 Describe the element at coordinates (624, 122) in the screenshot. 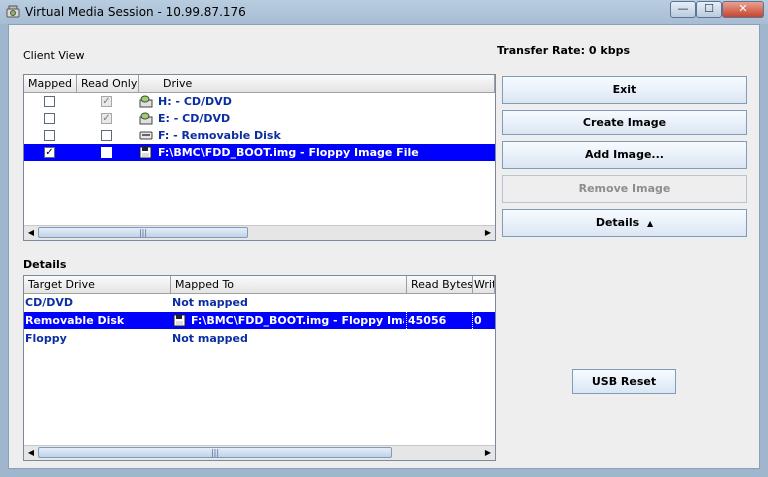

I see `create-image-button: Create Image` at that location.